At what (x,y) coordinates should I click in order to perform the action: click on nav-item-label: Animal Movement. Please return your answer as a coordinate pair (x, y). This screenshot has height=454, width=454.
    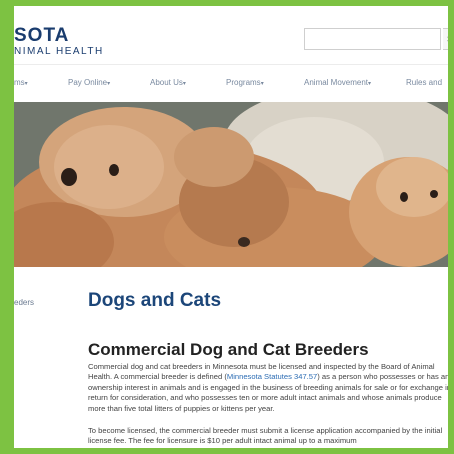
    Looking at the image, I should click on (336, 82).